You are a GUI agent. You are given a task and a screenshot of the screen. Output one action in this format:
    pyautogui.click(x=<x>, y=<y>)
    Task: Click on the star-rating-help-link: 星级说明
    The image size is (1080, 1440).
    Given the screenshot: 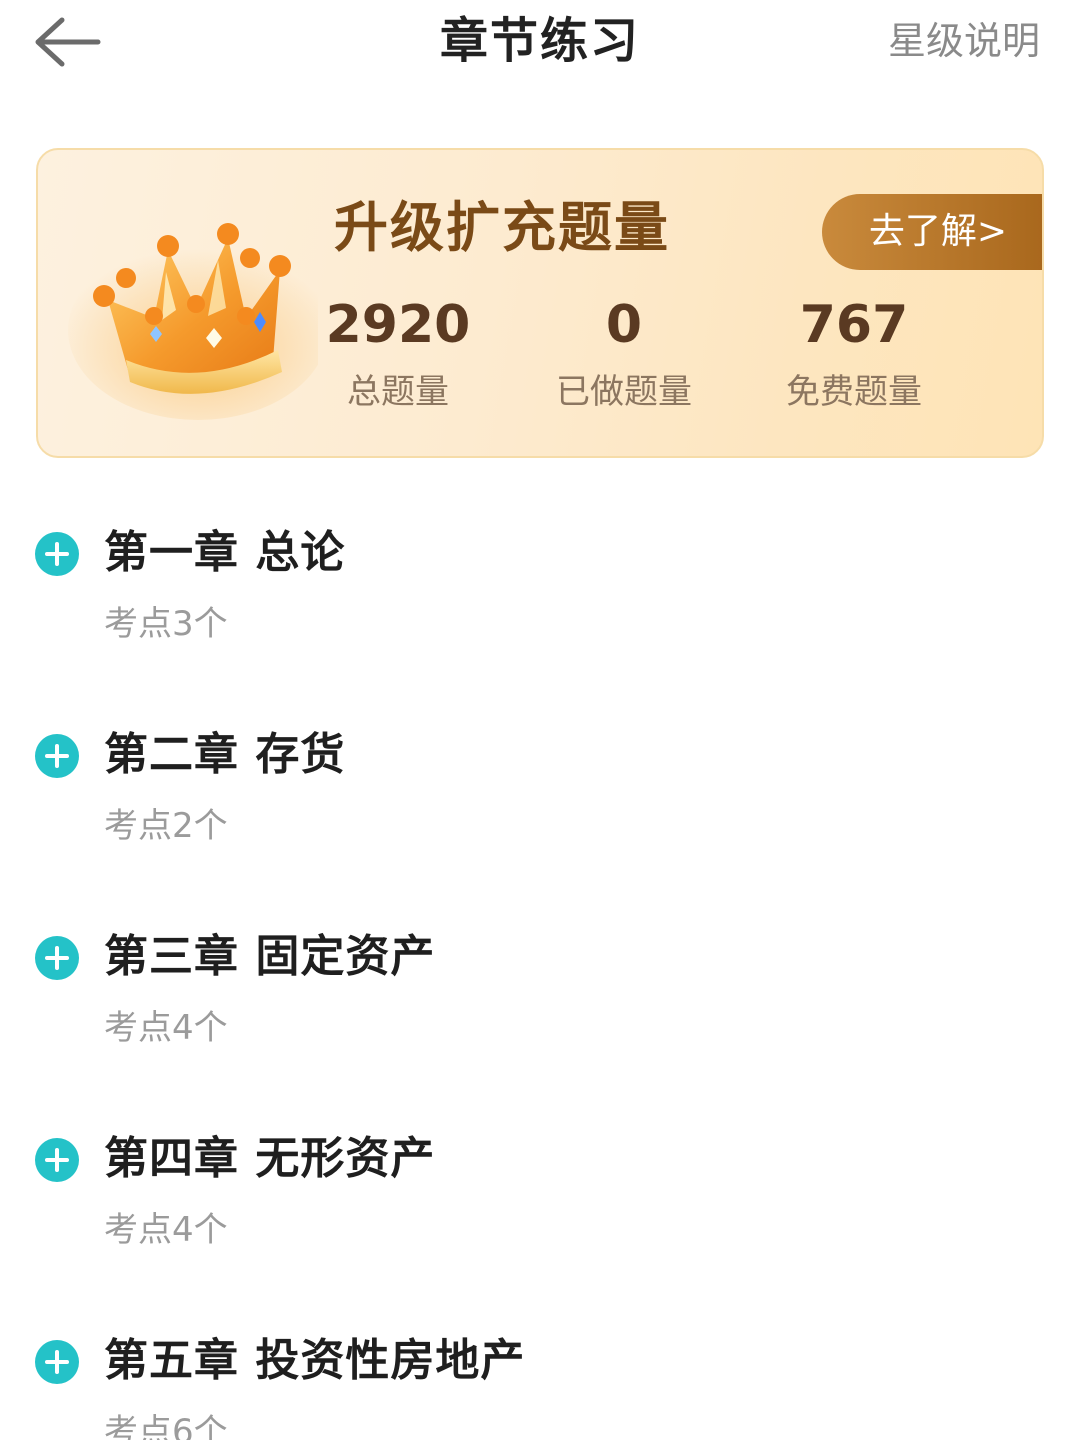 What is the action you would take?
    pyautogui.click(x=964, y=41)
    